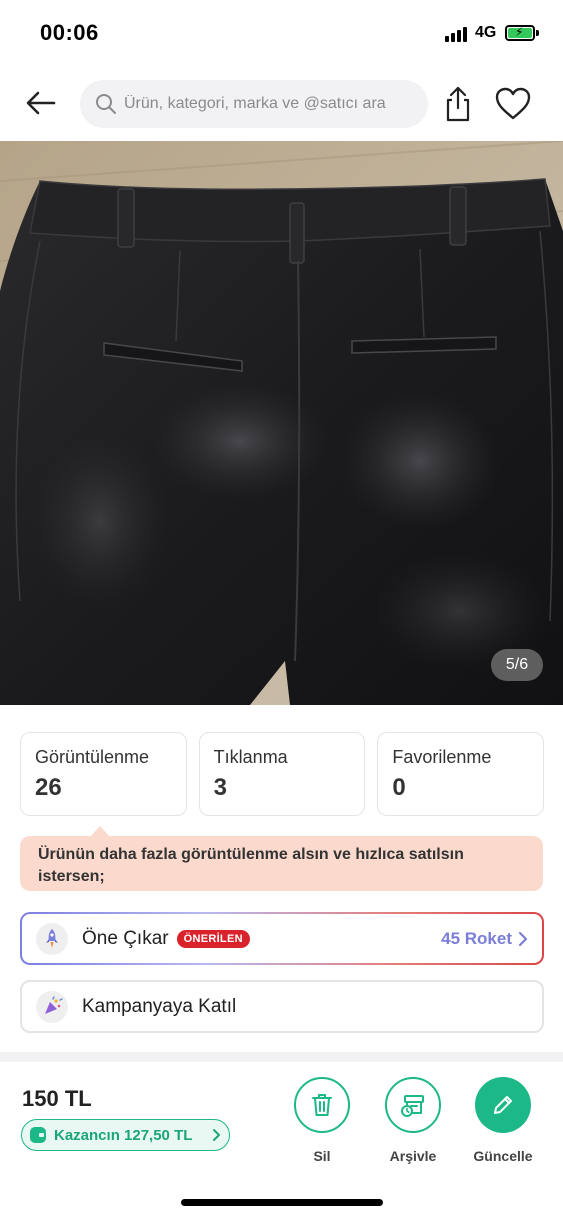  What do you see at coordinates (159, 1006) in the screenshot?
I see `campaign-label: Kampanyaya Katıl` at bounding box center [159, 1006].